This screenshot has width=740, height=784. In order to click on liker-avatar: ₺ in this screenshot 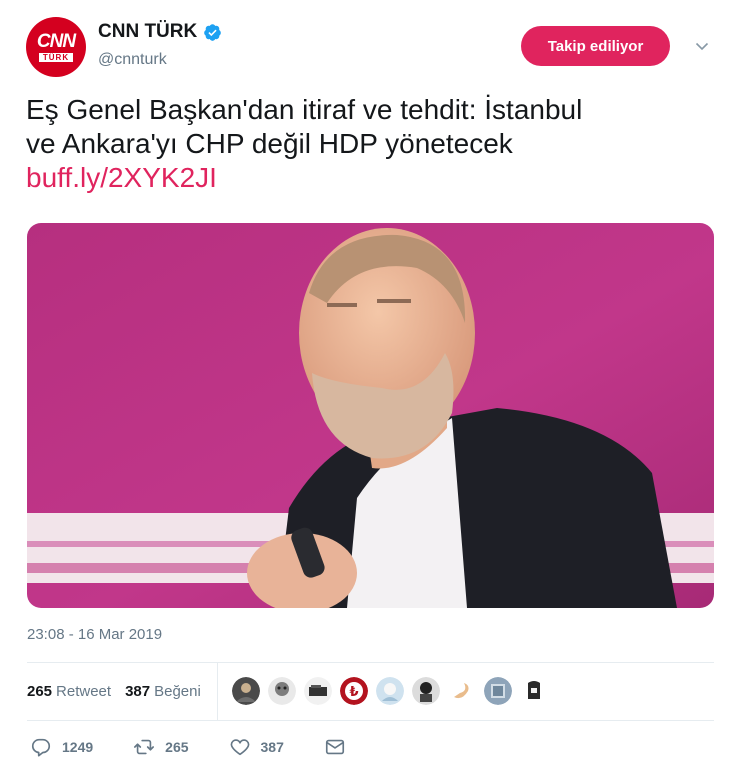, I will do `click(353, 691)`.